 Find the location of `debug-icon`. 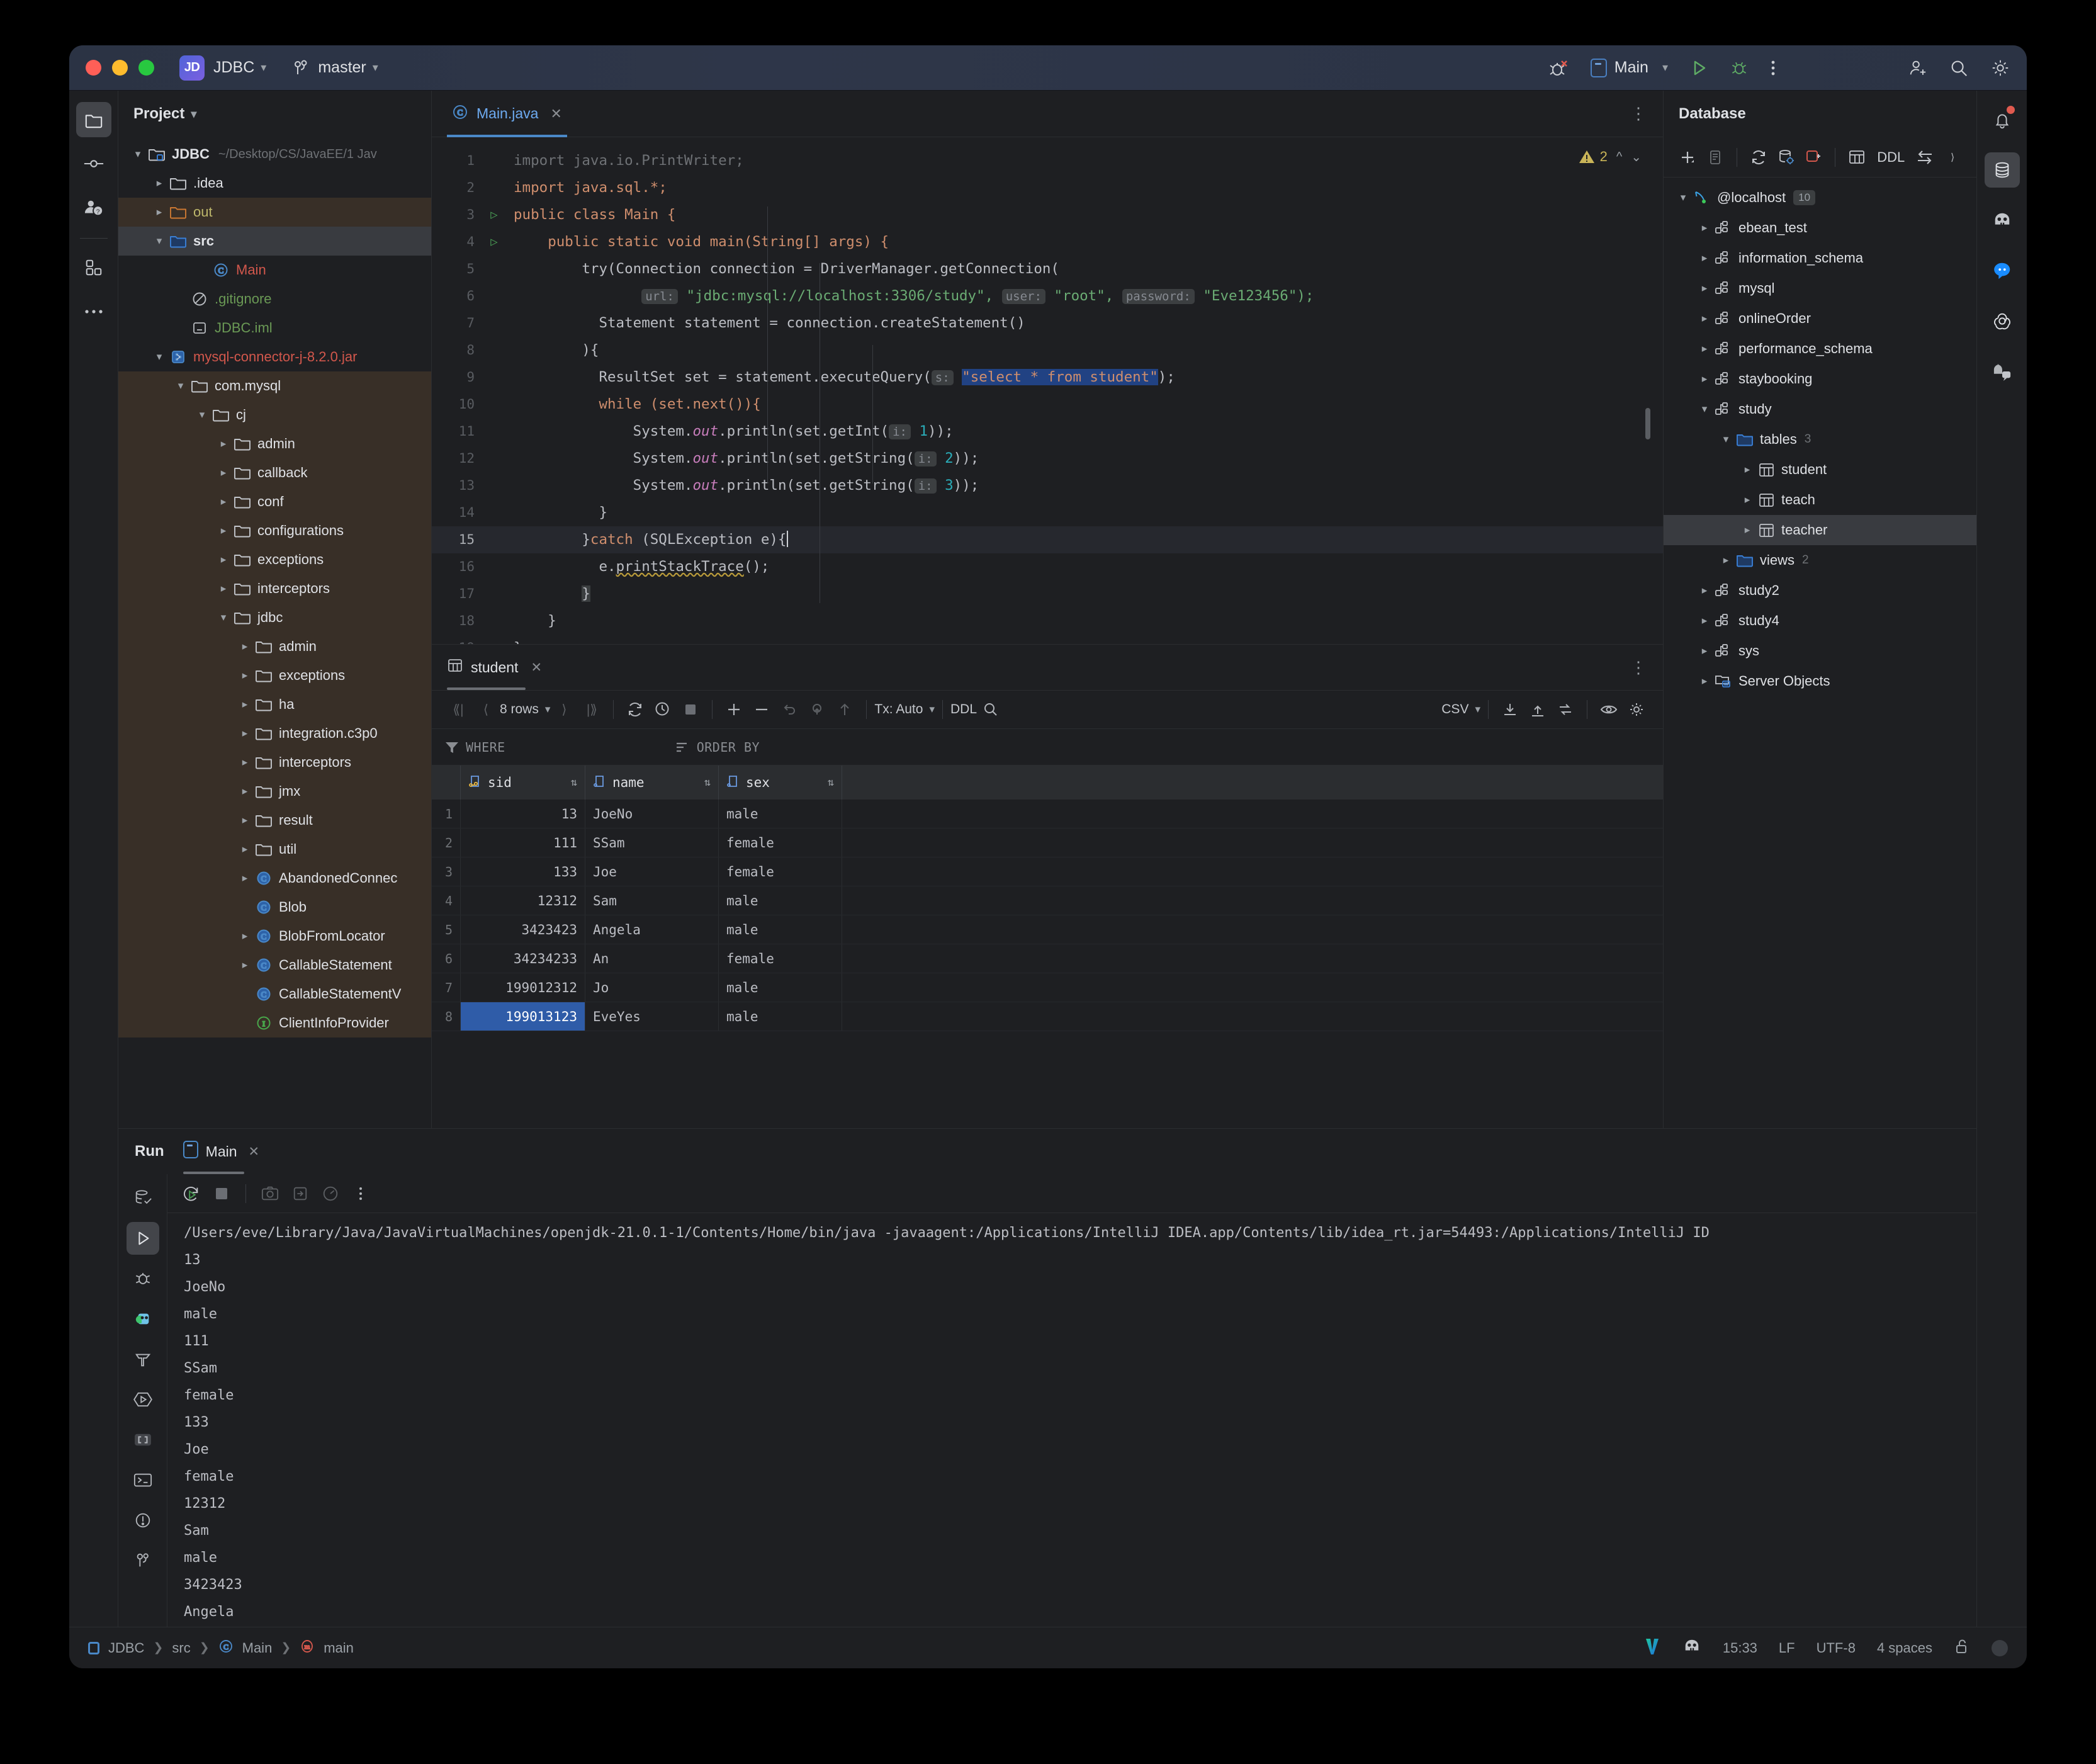

debug-icon is located at coordinates (1739, 68).